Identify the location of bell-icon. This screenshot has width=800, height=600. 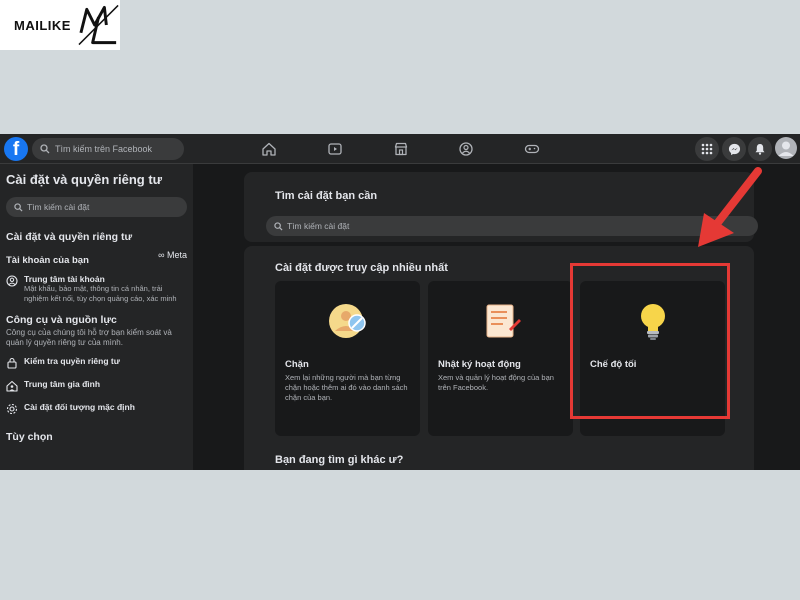
(760, 149).